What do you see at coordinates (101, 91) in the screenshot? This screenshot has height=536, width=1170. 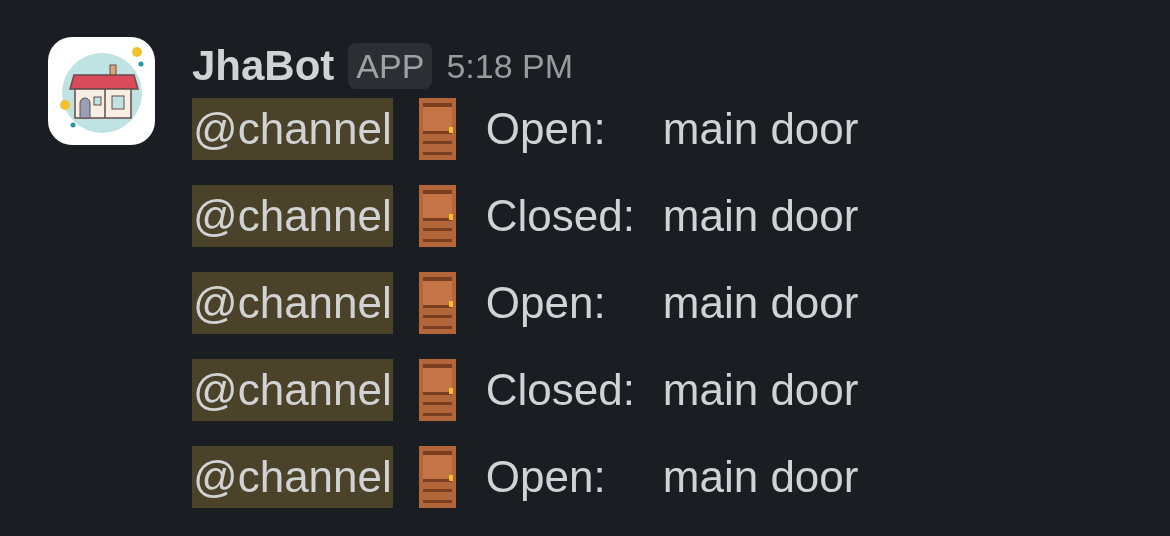 I see `house-avatar` at bounding box center [101, 91].